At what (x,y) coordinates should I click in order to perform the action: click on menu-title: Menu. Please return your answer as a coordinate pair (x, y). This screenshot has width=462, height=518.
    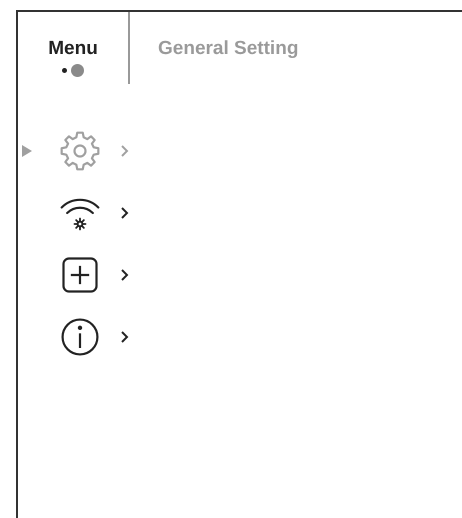
    Looking at the image, I should click on (73, 49).